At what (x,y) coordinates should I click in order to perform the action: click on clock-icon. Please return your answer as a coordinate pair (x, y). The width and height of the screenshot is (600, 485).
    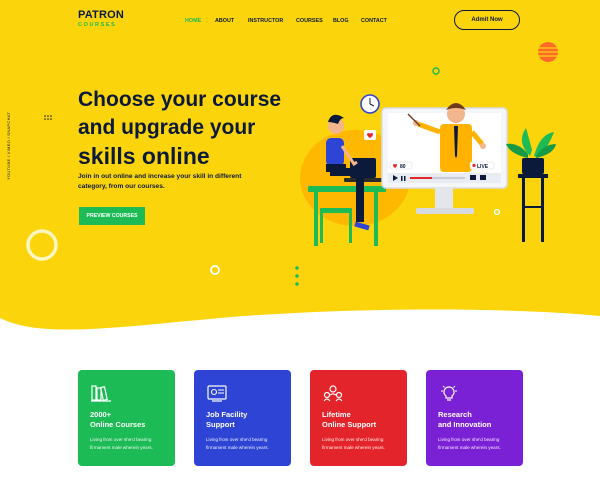
    Looking at the image, I should click on (370, 104).